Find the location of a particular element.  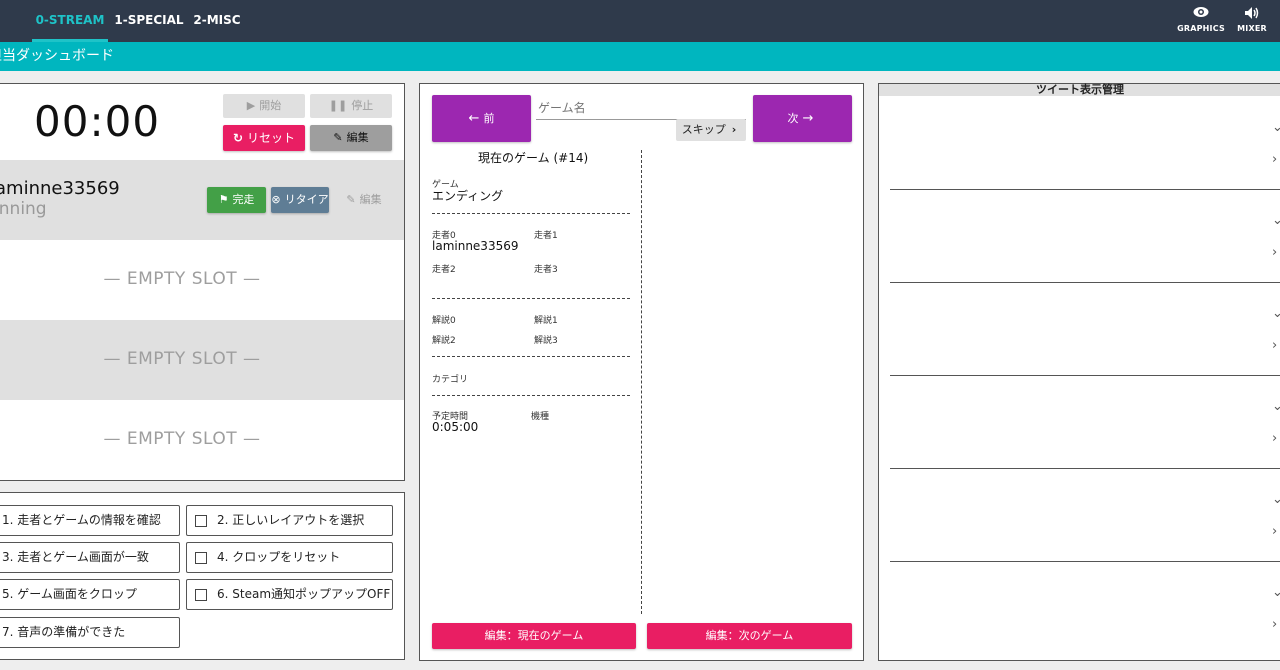

checklist-item-6: 6. Steam通知ポップアップOFF is located at coordinates (289, 594).